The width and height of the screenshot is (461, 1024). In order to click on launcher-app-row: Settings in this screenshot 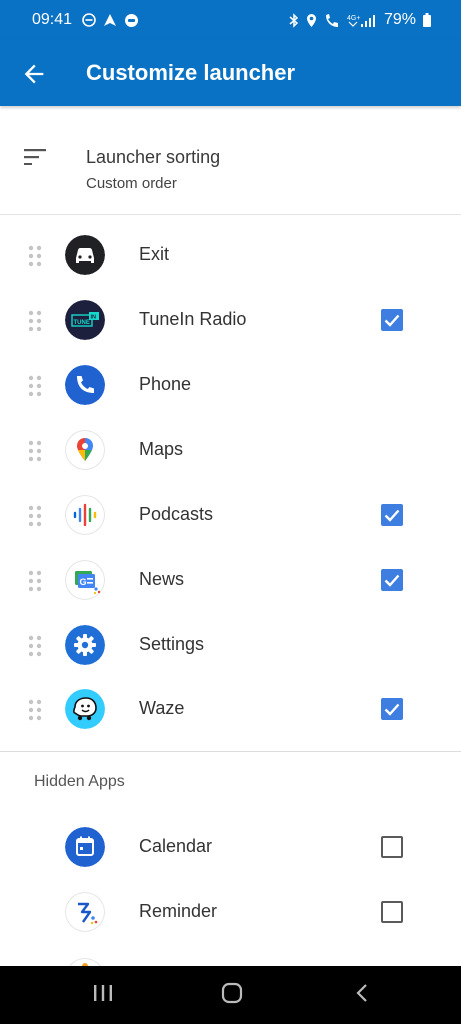, I will do `click(230, 646)`.